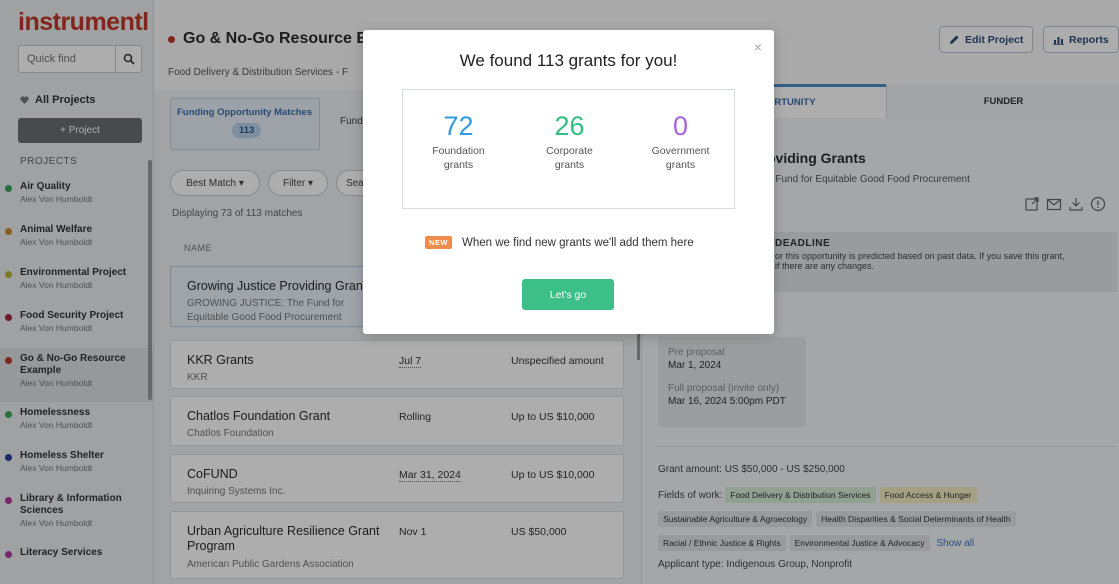 This screenshot has height=584, width=1119. Describe the element at coordinates (458, 126) in the screenshot. I see `stat-number: 72` at that location.